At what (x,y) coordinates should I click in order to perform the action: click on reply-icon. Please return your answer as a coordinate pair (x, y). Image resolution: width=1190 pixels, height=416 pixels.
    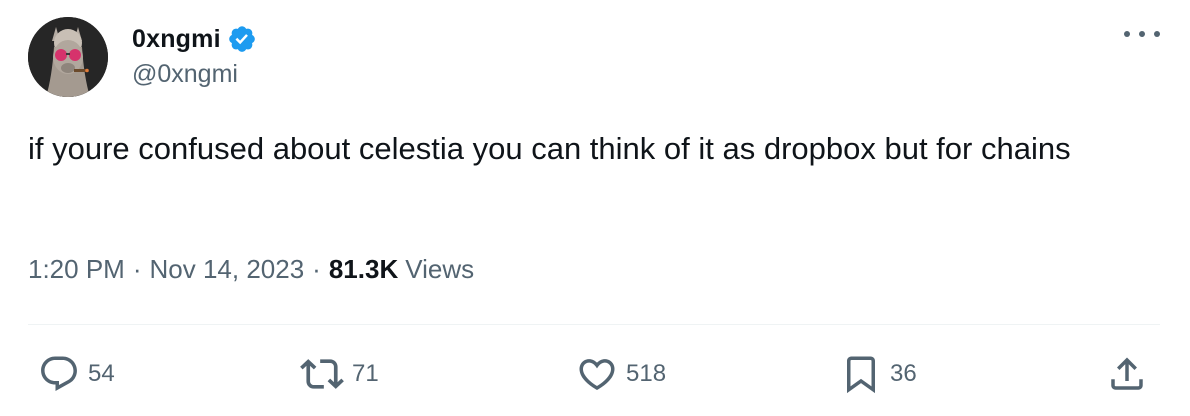
    Looking at the image, I should click on (59, 373).